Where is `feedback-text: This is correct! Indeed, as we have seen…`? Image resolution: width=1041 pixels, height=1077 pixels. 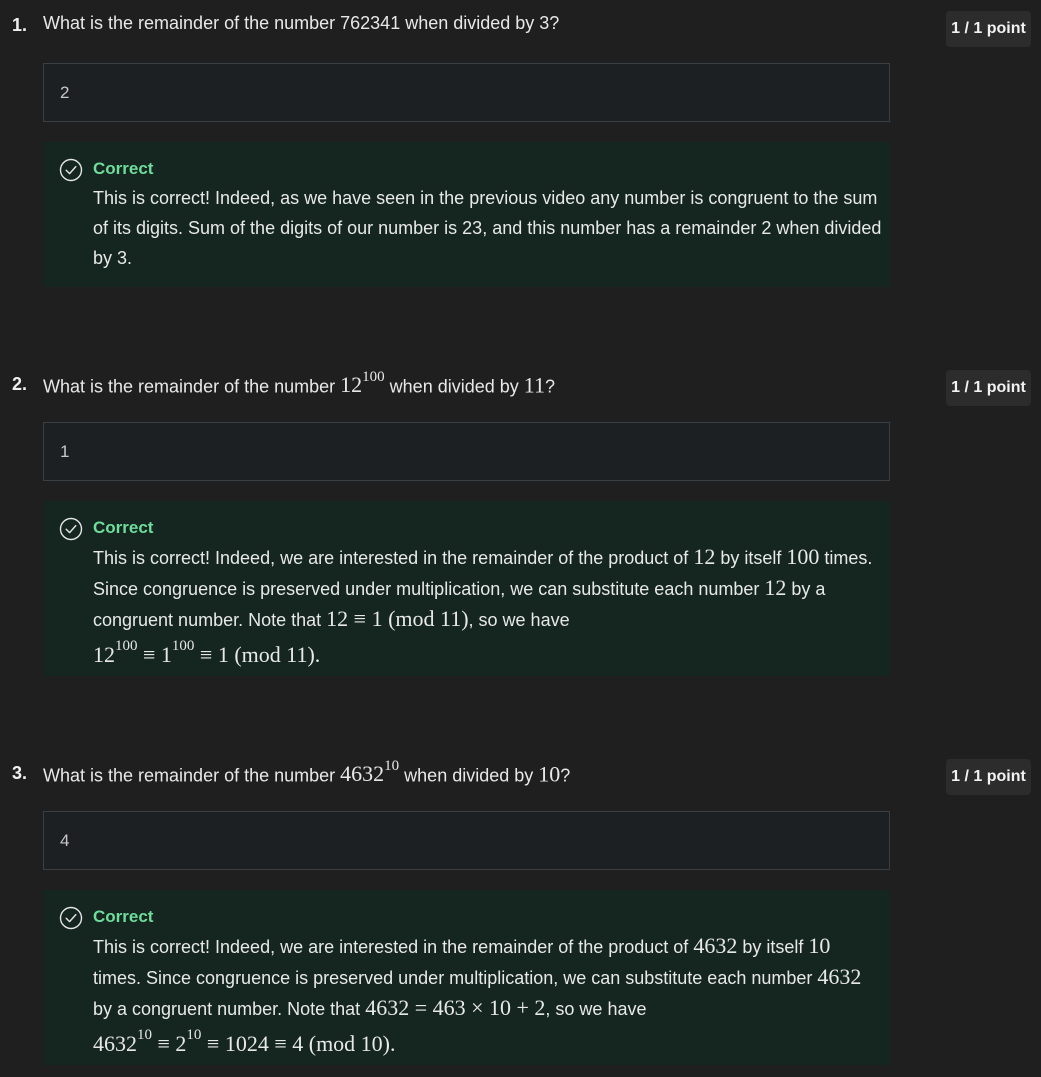 feedback-text: This is correct! Indeed, as we have seen… is located at coordinates (487, 228).